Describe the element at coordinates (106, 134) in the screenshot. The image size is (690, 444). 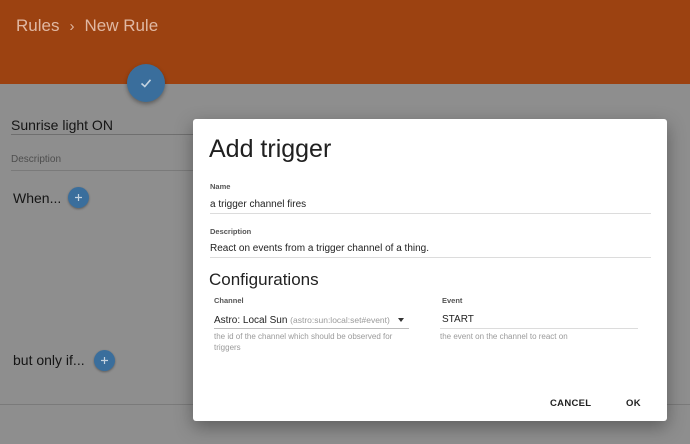
I see `rule-name-underline` at that location.